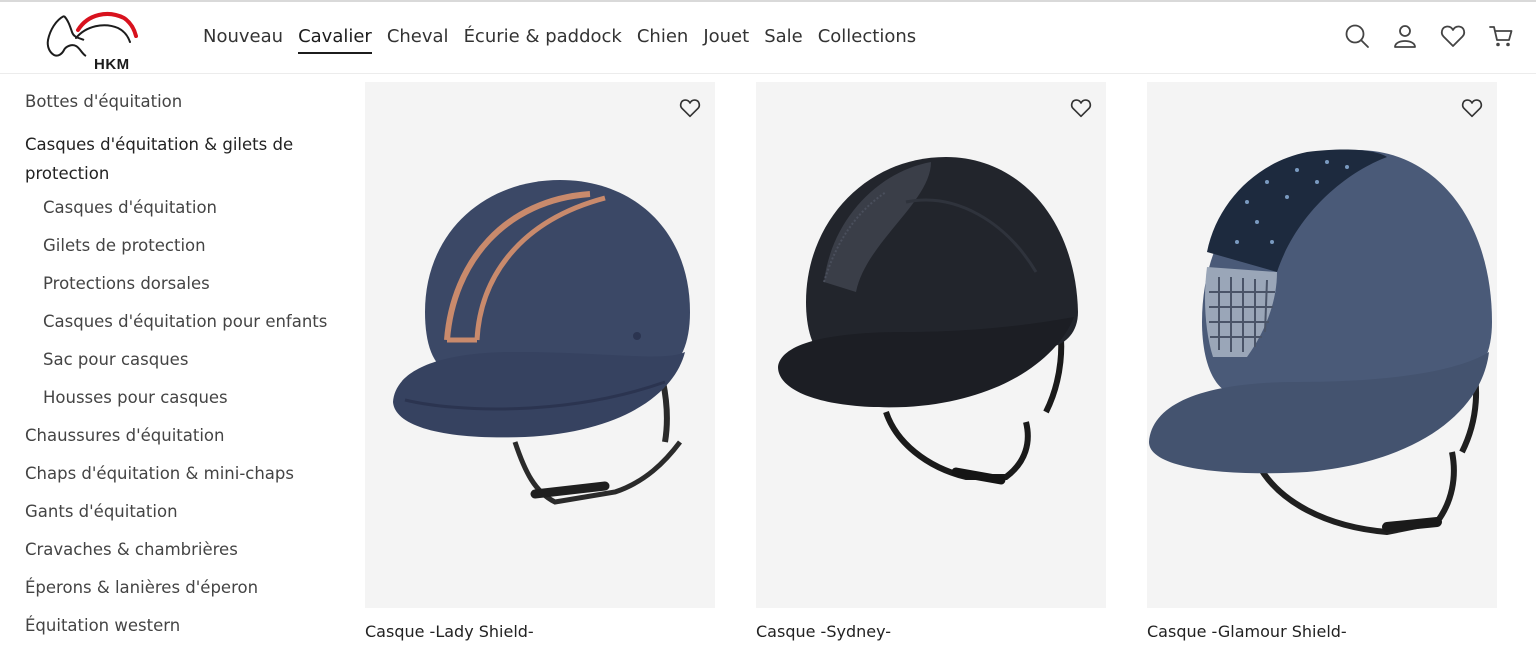  I want to click on sidebar-item-sac-casques: Sac pour casques, so click(185, 361).